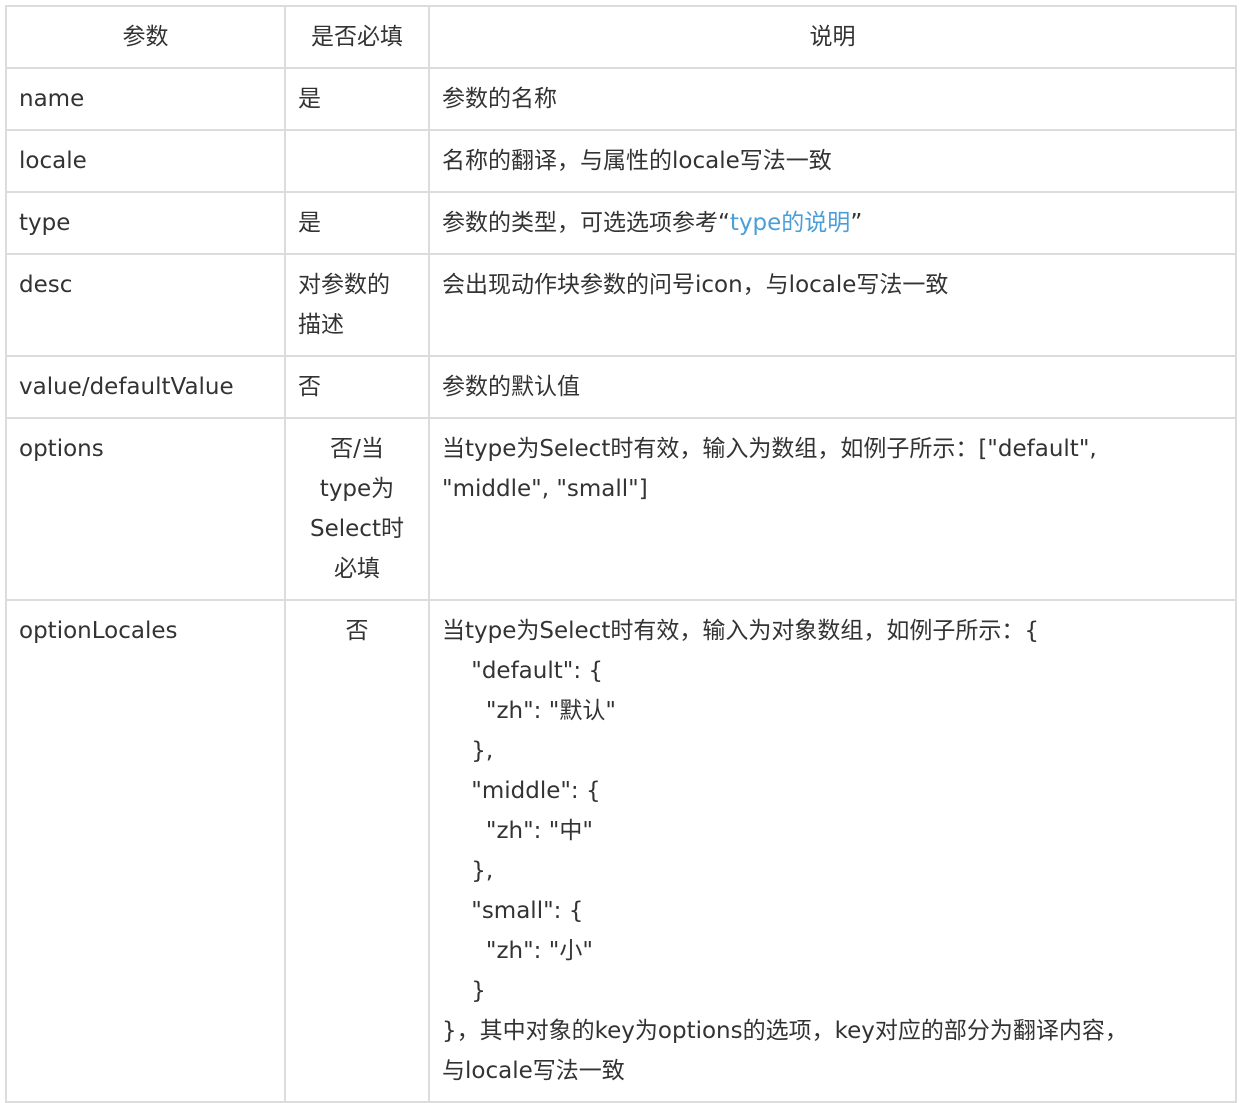 The height and width of the screenshot is (1103, 1240). Describe the element at coordinates (517, 831) in the screenshot. I see `code-line: "zh": "中"` at that location.